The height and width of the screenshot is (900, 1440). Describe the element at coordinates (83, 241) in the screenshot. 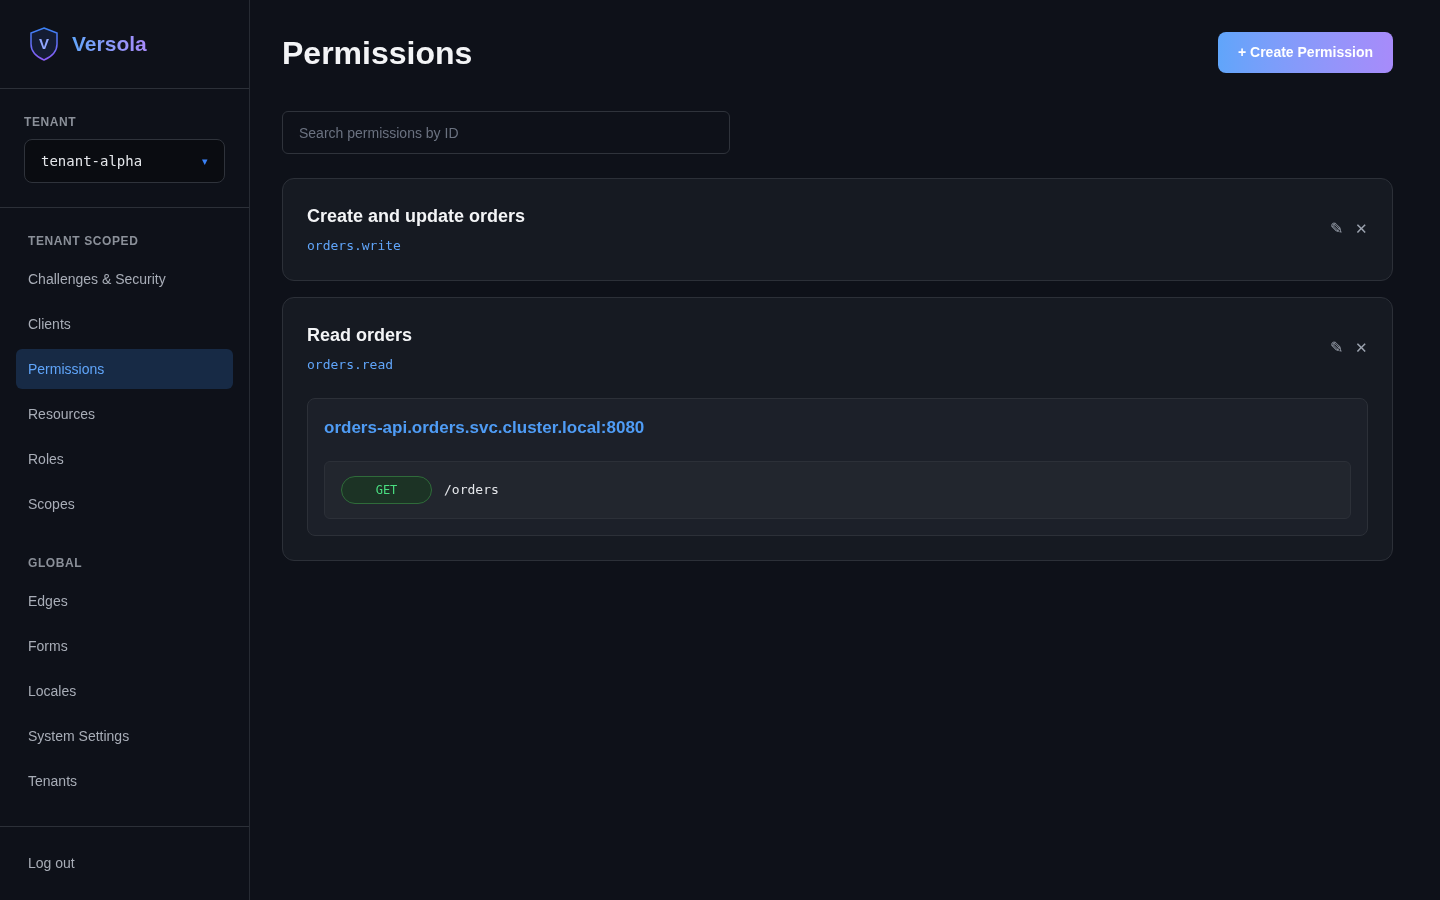

I see `section-heading: TENANT SCOPED` at that location.